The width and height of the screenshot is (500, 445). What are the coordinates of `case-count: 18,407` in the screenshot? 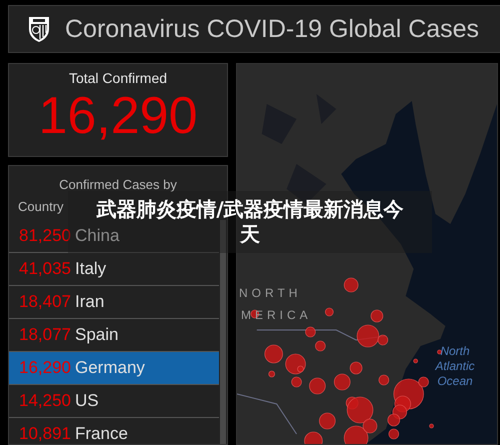 It's located at (45, 302).